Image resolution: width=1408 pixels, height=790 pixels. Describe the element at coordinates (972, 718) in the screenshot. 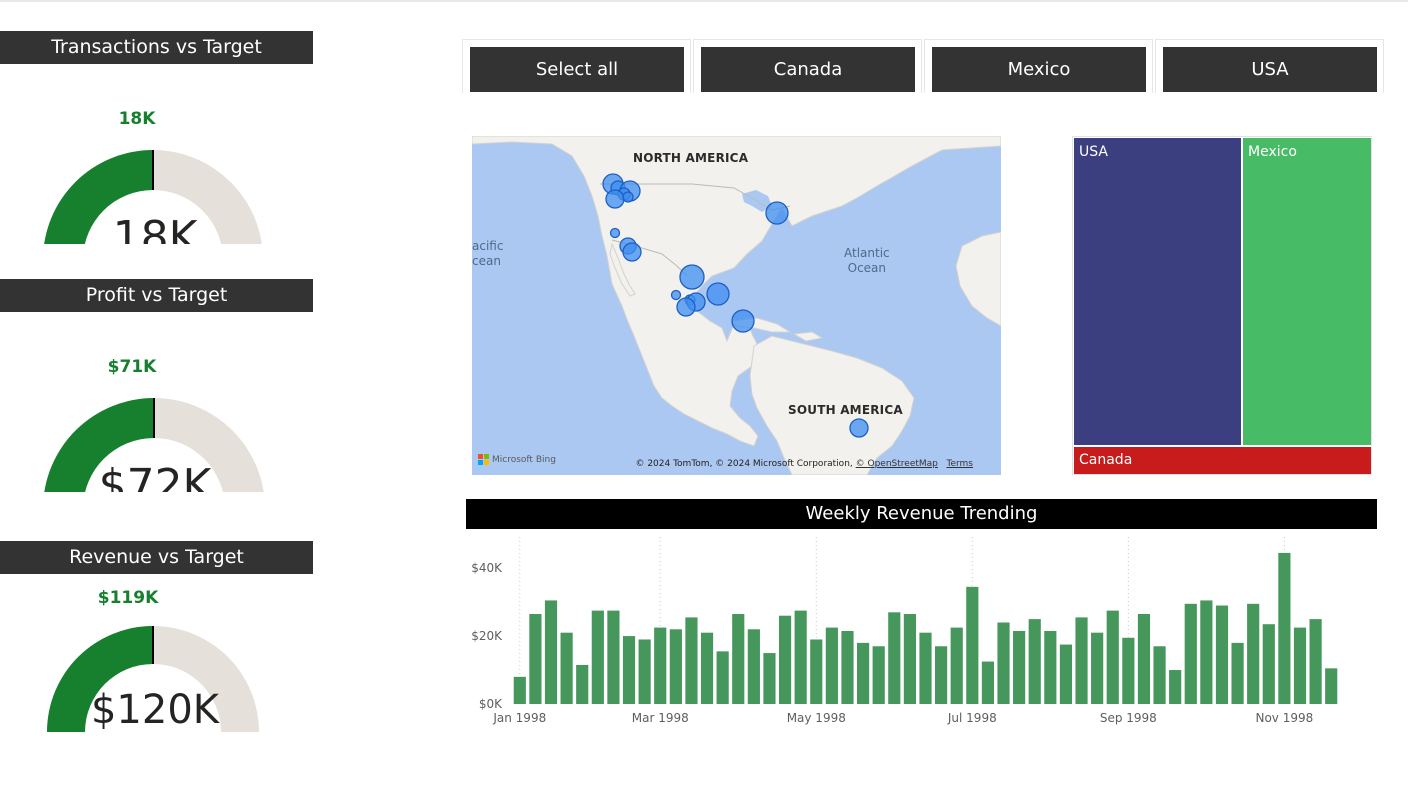

I see `x-tick-label: Jul 1998` at that location.